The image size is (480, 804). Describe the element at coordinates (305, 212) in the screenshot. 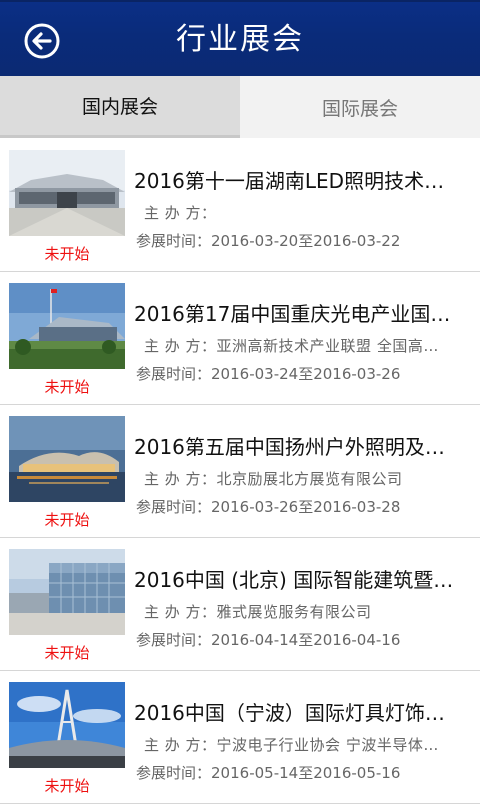

I see `expo-organizer: 主 办 方：` at that location.